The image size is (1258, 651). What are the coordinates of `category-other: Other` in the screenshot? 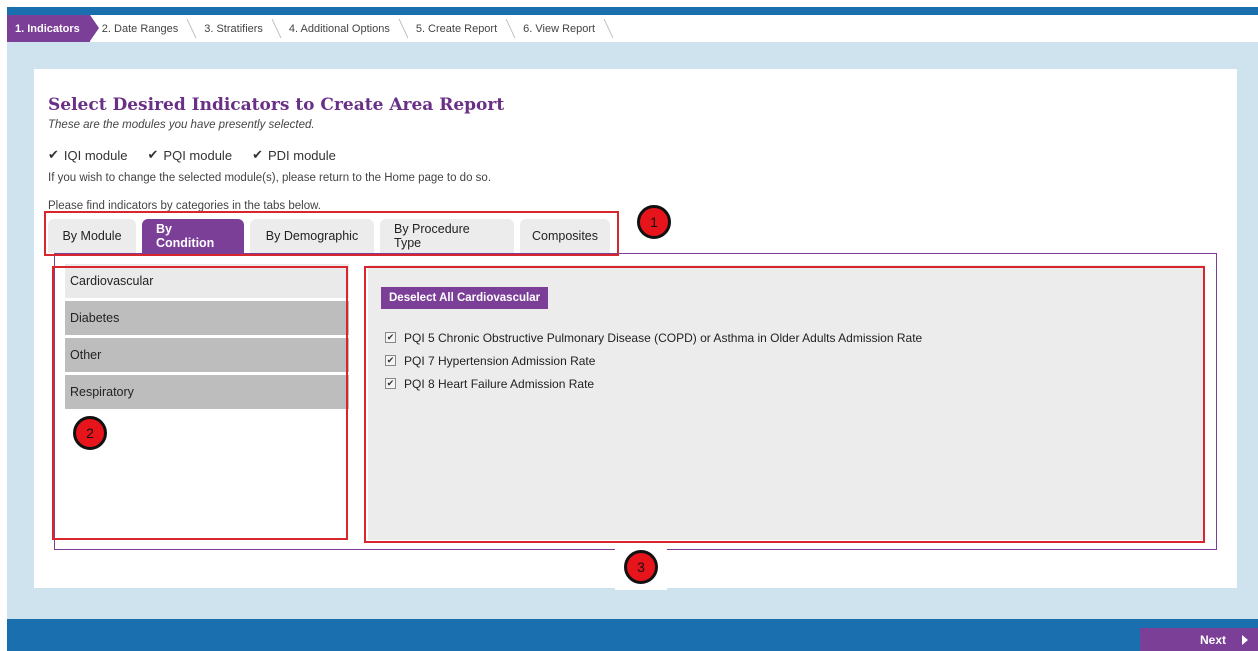 It's located at (207, 355).